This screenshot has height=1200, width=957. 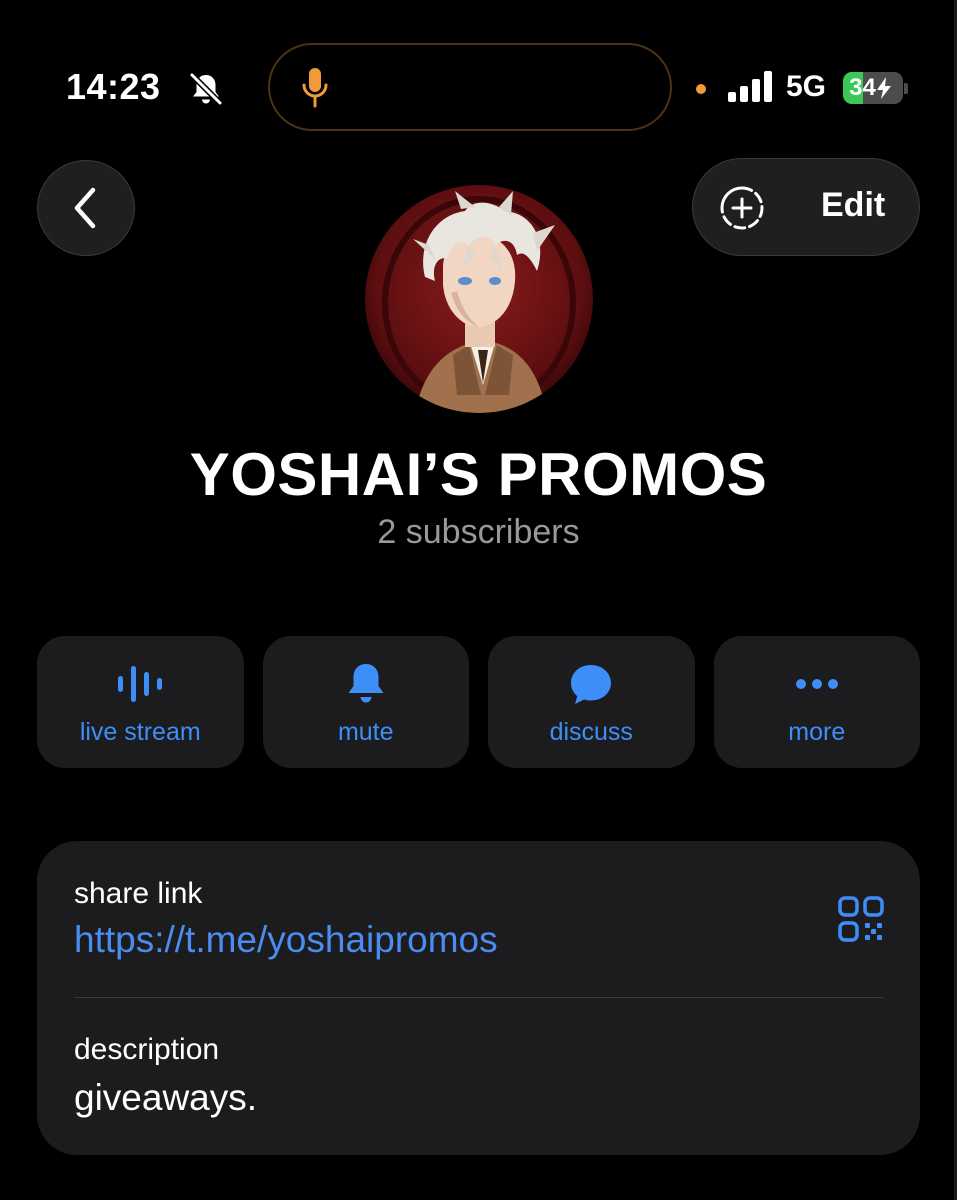 I want to click on qr-code-icon, so click(x=861, y=919).